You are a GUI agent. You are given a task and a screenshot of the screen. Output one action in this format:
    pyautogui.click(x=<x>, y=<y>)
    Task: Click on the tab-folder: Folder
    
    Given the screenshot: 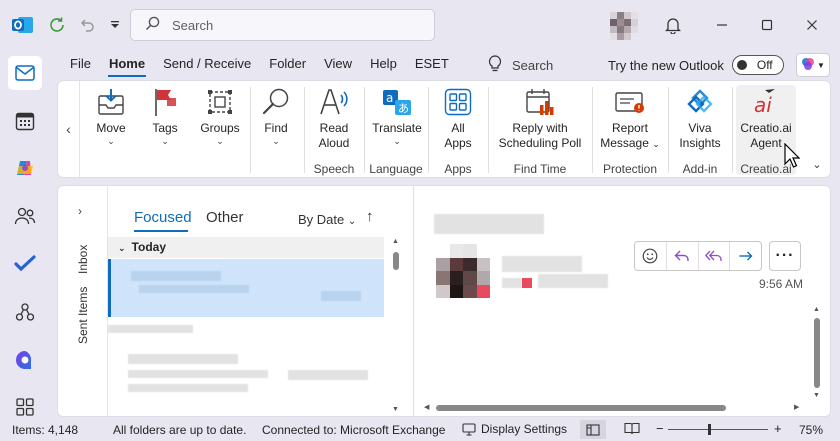 What is the action you would take?
    pyautogui.click(x=287, y=65)
    